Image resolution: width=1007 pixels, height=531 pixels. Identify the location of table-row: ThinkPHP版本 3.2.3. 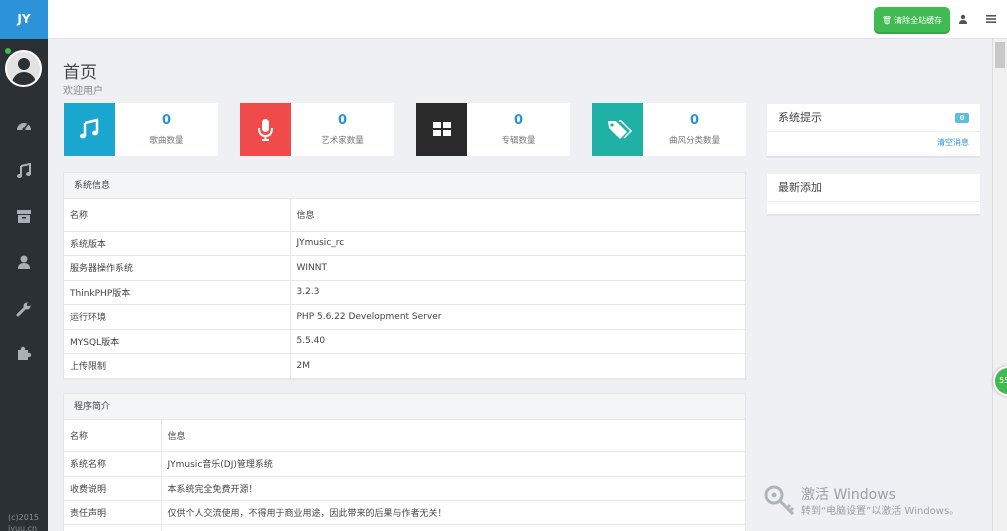
(404, 292).